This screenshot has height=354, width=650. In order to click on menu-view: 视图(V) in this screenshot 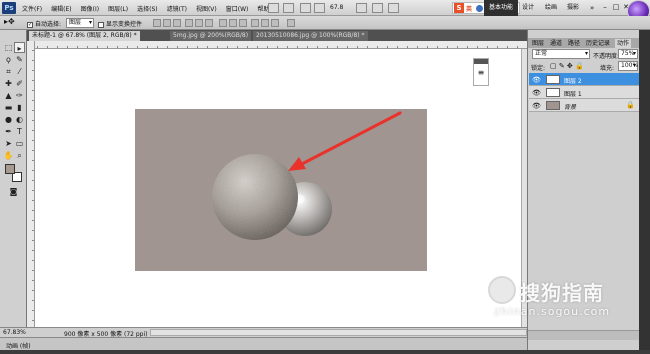, I will do `click(206, 8)`.